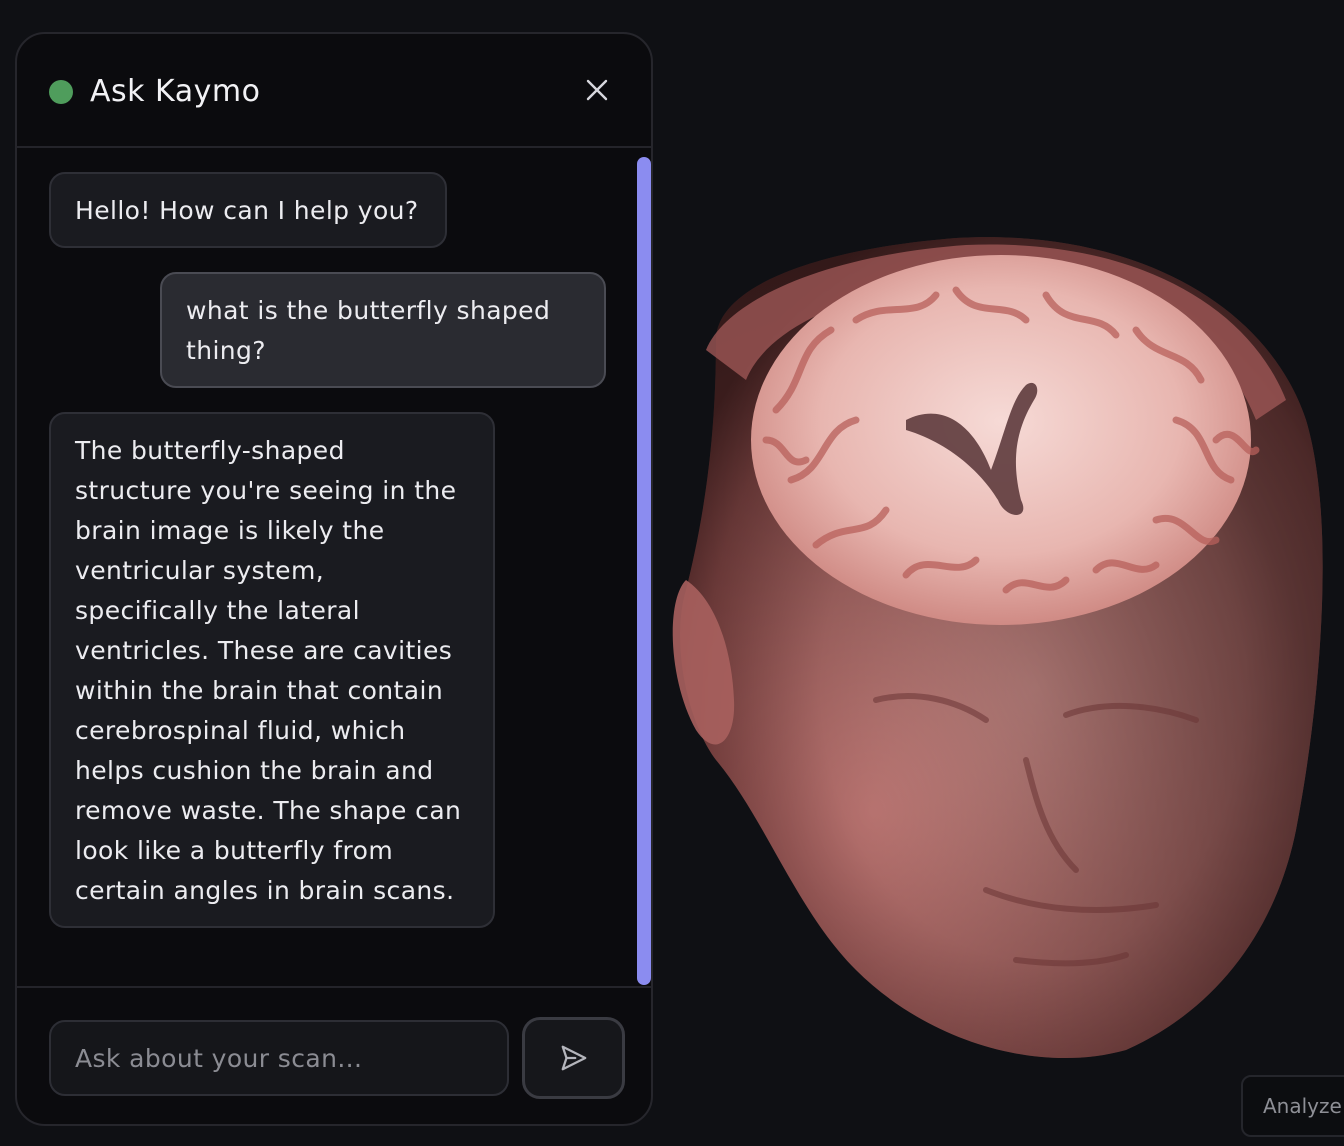 This screenshot has height=1146, width=1344. I want to click on chat-composer, so click(334, 1055).